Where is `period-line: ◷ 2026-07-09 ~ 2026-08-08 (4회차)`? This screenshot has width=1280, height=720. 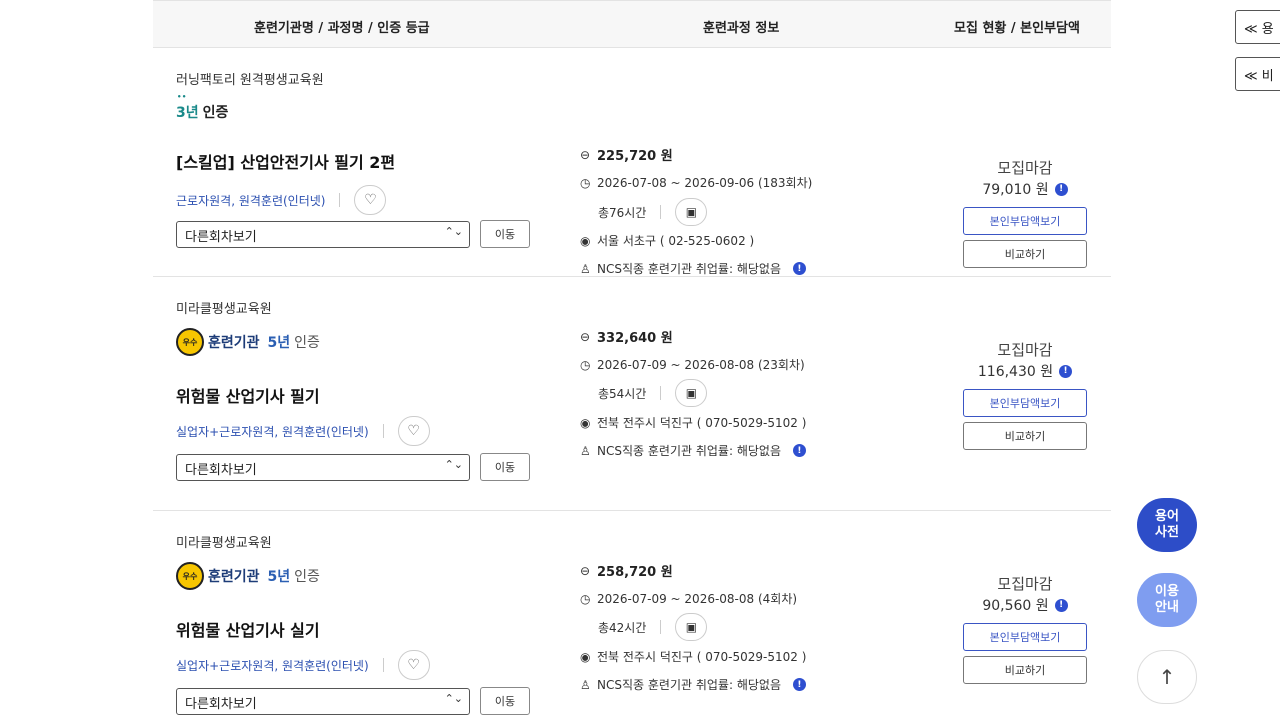 period-line: ◷ 2026-07-09 ~ 2026-08-08 (4회차) is located at coordinates (688, 598).